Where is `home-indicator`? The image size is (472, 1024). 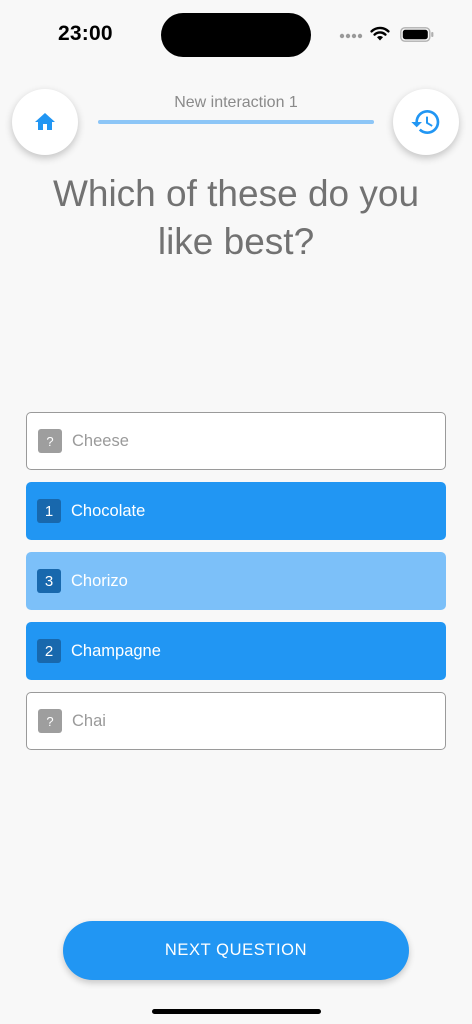
home-indicator is located at coordinates (236, 1011).